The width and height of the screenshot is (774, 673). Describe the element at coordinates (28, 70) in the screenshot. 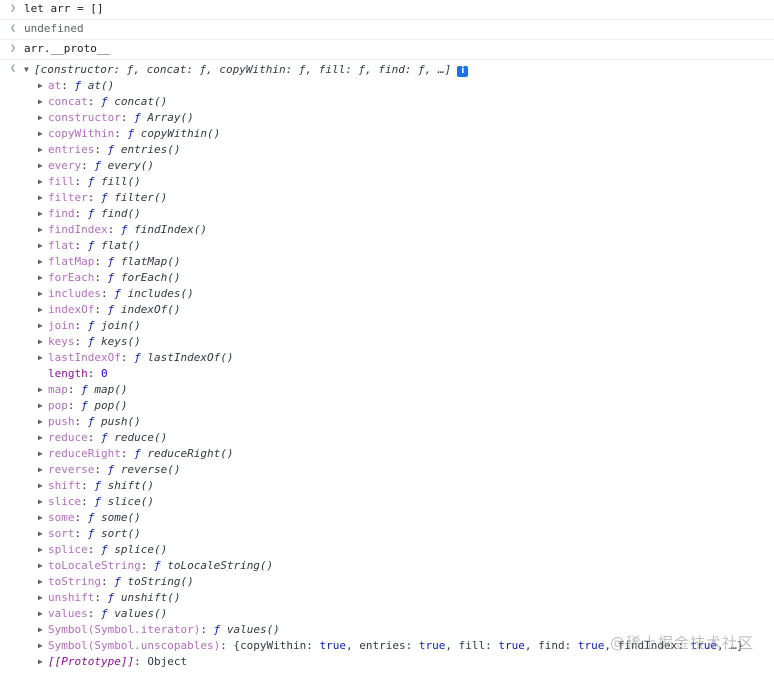

I see `expanded-triangle-icon: ▼` at that location.